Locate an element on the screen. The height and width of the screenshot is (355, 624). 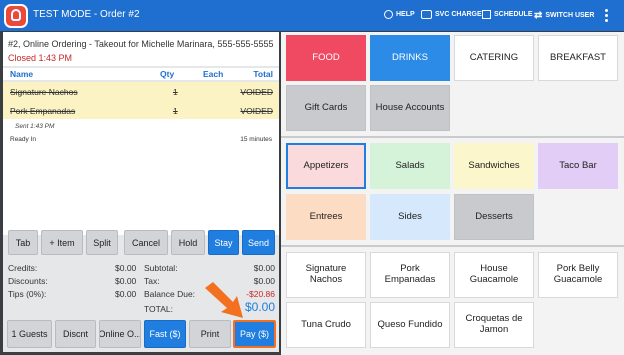
switch-user-button: ⇄ SWITCH USER is located at coordinates (564, 15).